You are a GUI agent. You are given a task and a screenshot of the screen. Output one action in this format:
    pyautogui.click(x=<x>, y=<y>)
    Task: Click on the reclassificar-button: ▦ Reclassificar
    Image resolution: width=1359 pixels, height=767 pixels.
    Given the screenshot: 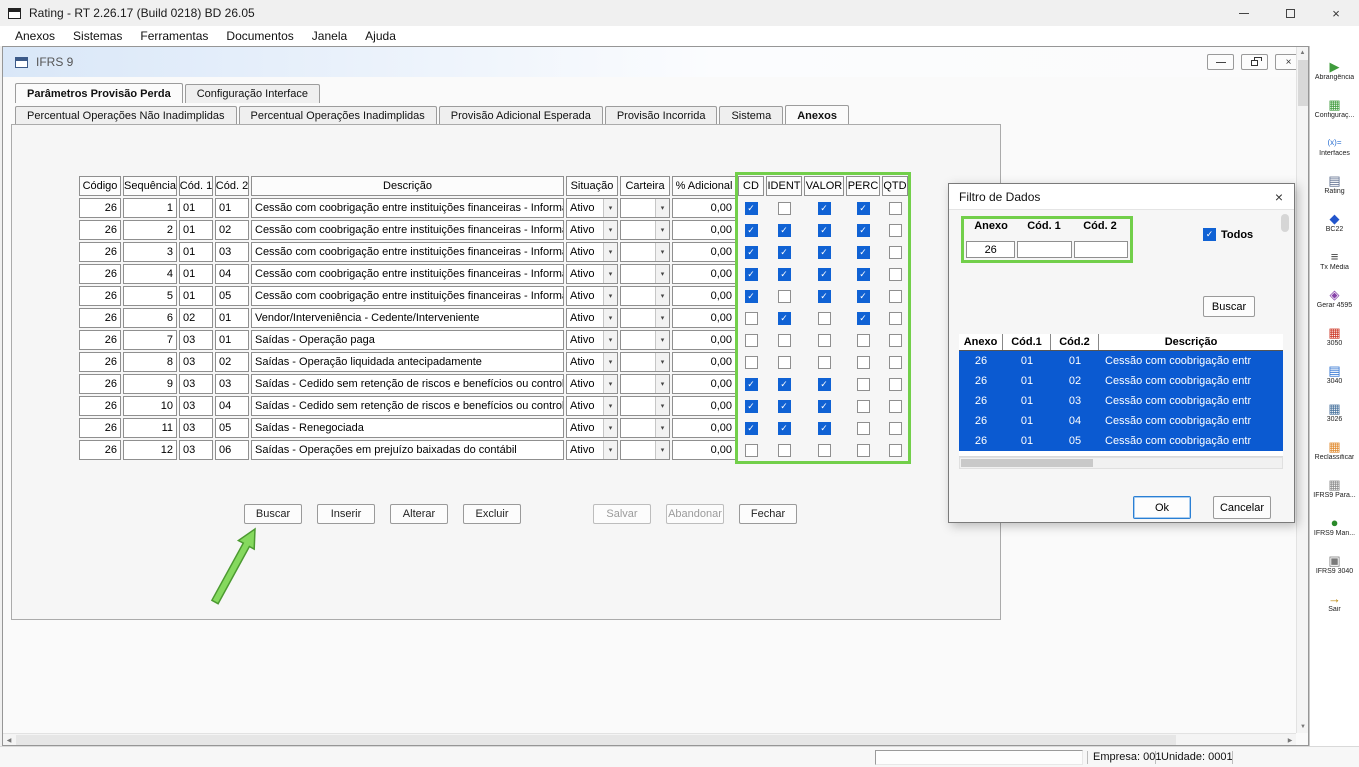 What is the action you would take?
    pyautogui.click(x=1334, y=450)
    